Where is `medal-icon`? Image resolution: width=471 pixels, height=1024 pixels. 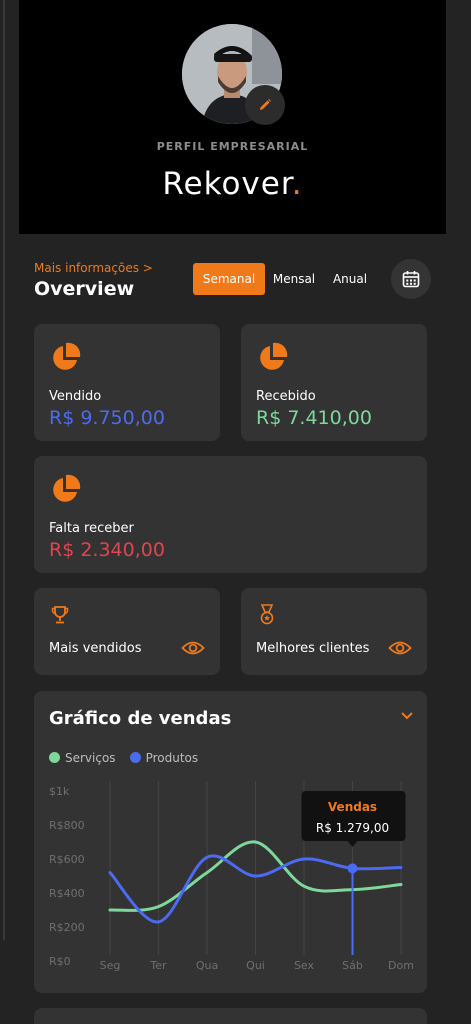 medal-icon is located at coordinates (267, 614).